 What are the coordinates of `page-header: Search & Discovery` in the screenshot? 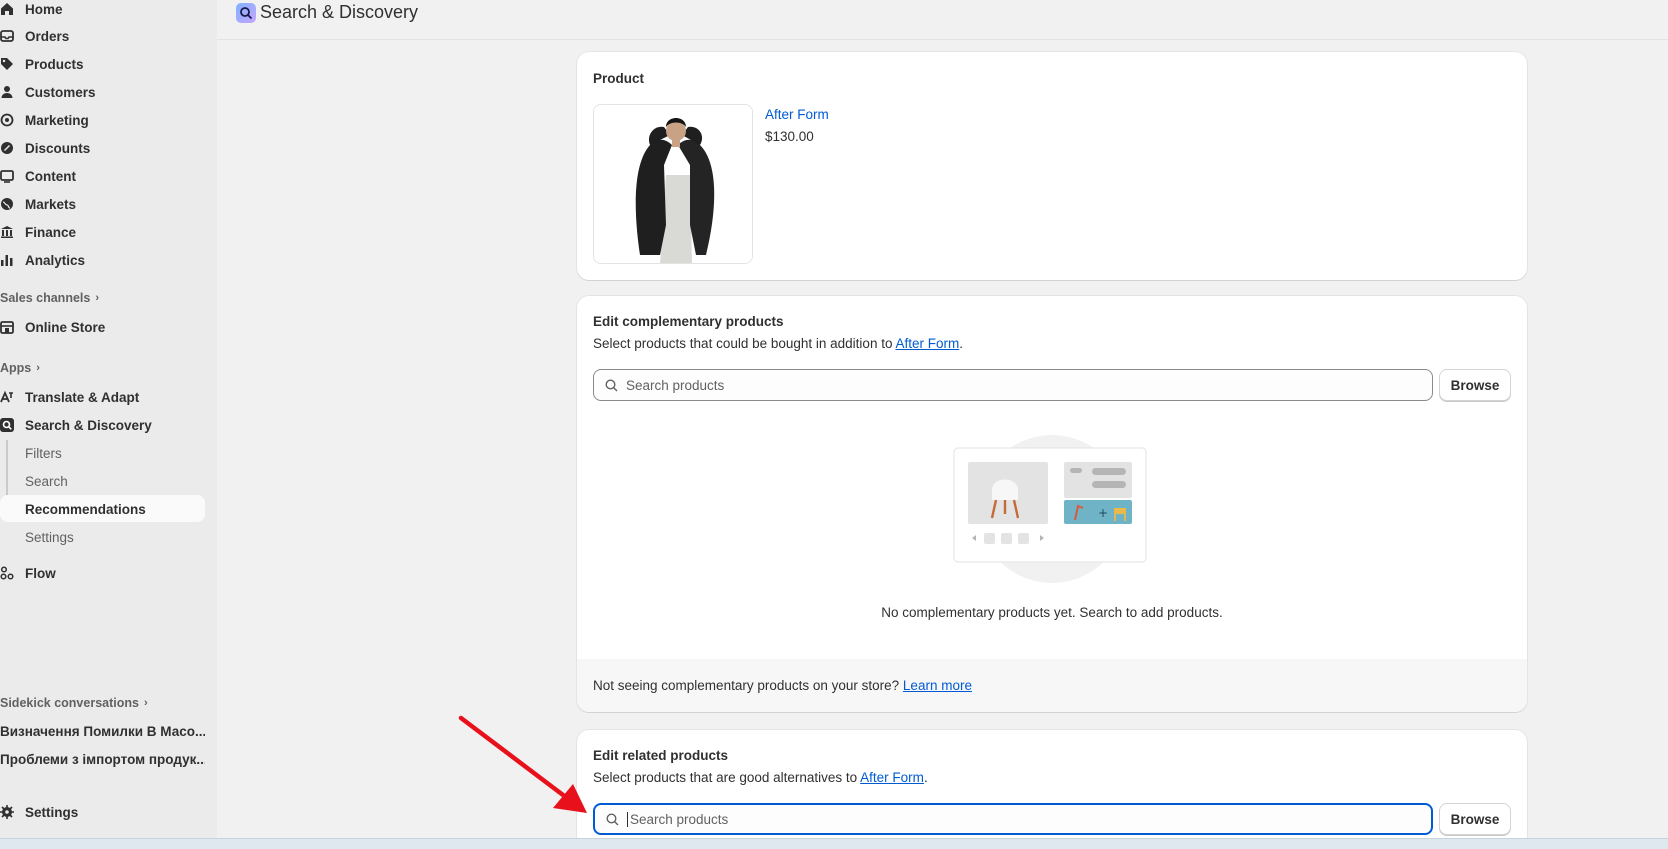 It's located at (327, 12).